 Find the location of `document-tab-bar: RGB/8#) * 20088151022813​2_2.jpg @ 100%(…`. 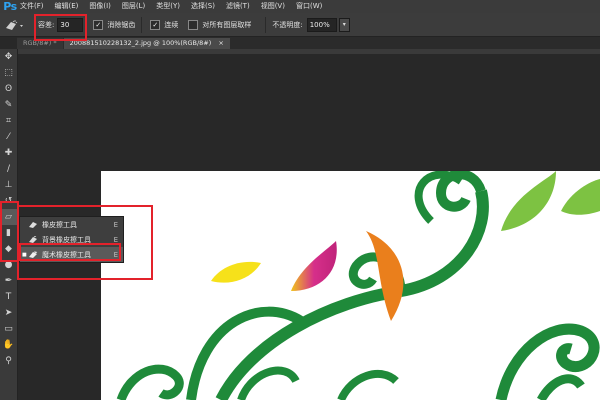

document-tab-bar: RGB/8#) * 20088151022813​2_2.jpg @ 100%(… is located at coordinates (308, 43).